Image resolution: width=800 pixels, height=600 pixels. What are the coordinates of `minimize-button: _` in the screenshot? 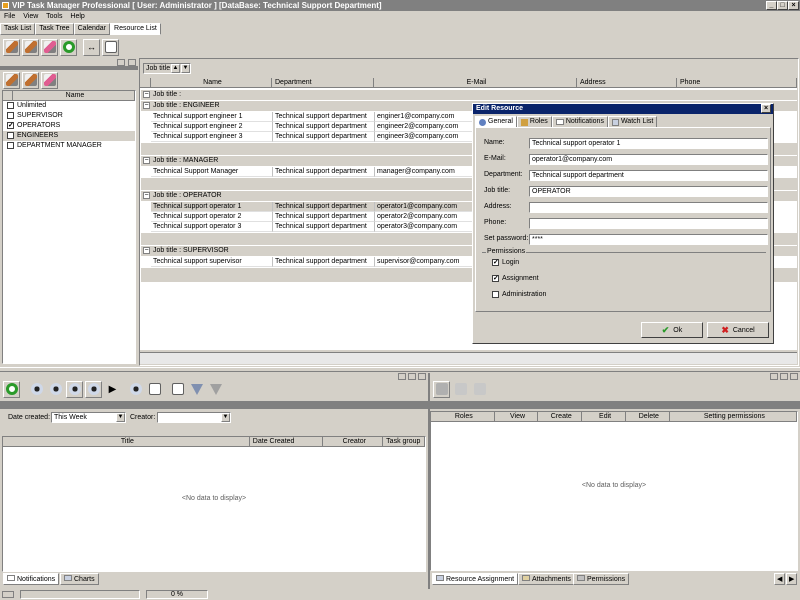 It's located at (771, 5).